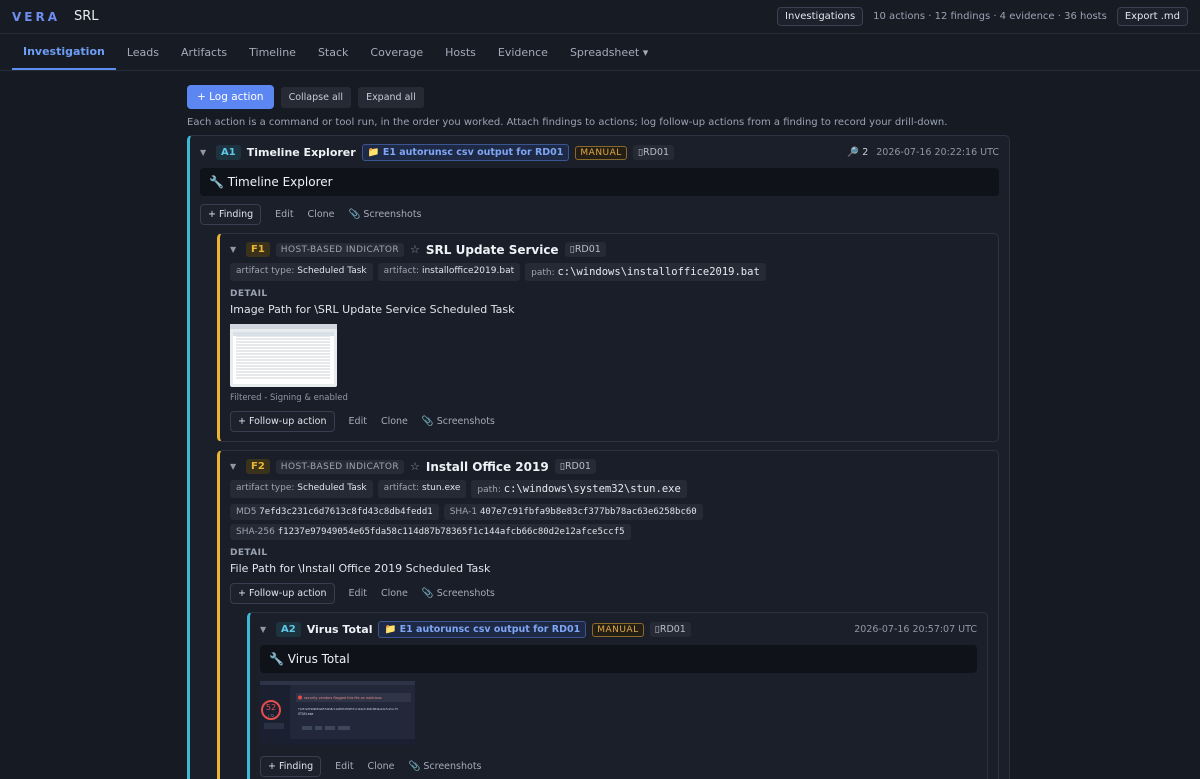 The image size is (1200, 779). I want to click on tab-timeline: Timeline, so click(272, 52).